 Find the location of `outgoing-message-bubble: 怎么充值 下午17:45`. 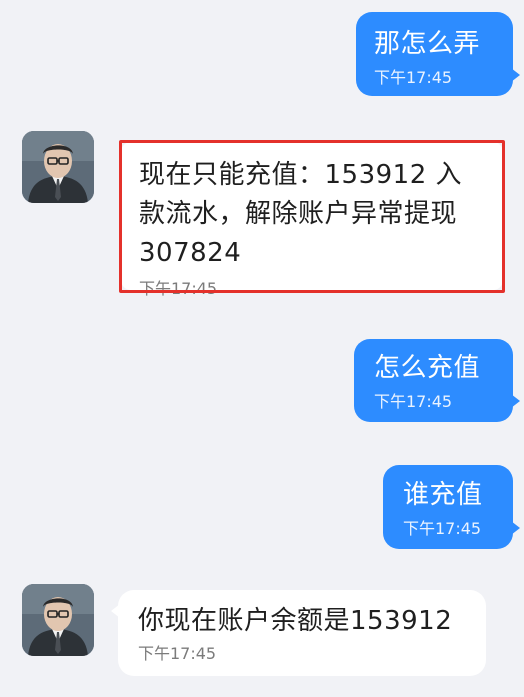

outgoing-message-bubble: 怎么充值 下午17:45 is located at coordinates (437, 380).